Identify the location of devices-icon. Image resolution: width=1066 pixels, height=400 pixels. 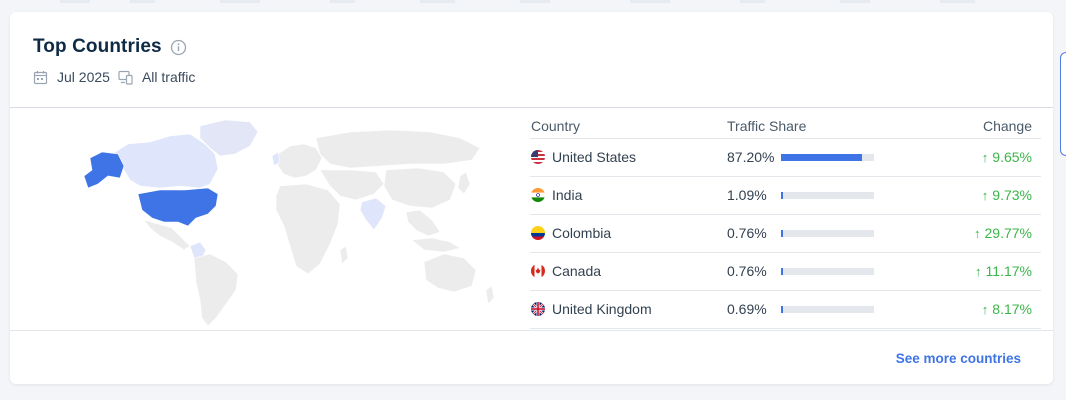
(125, 77).